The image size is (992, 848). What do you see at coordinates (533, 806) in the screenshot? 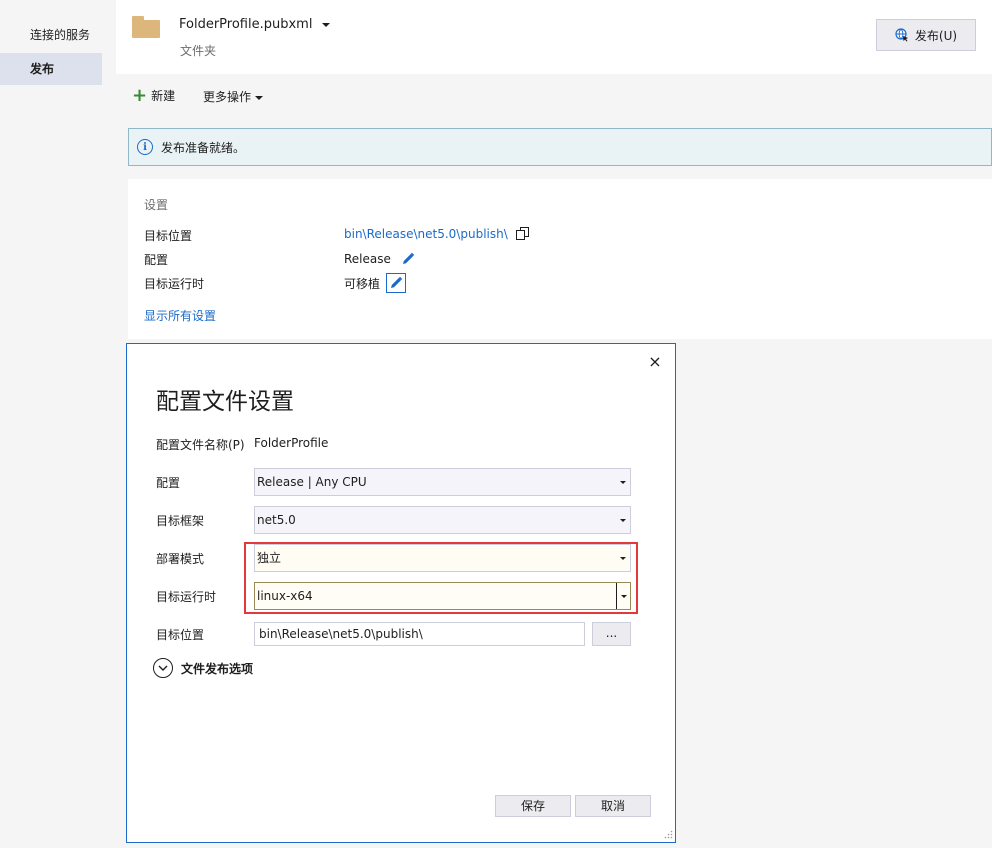
I see `save-button: 保存` at bounding box center [533, 806].